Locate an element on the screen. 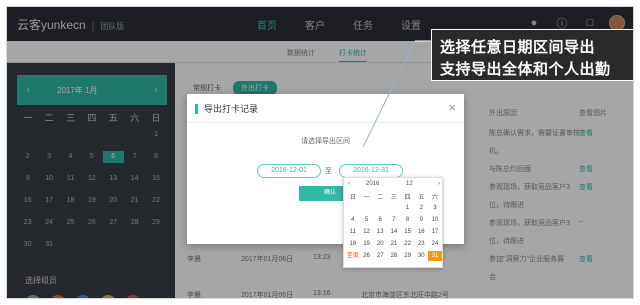 The image size is (640, 305). annotation-callout: 选择任意日期区间导出 支持导出全体和个人出勤 is located at coordinates (532, 55).